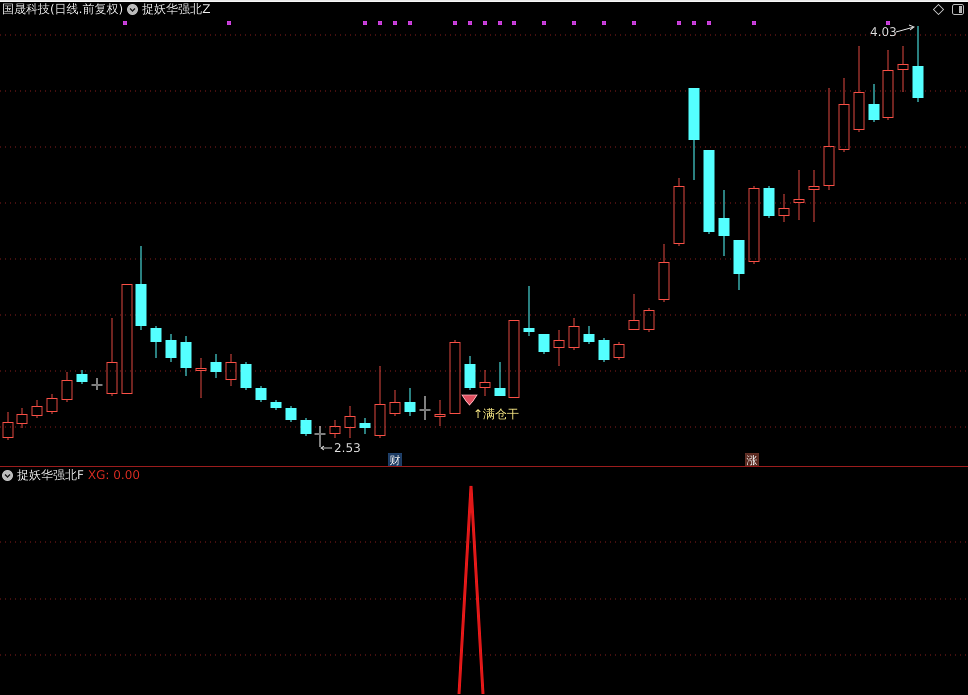  Describe the element at coordinates (496, 414) in the screenshot. I see `signal-label: ↑满仓干` at that location.